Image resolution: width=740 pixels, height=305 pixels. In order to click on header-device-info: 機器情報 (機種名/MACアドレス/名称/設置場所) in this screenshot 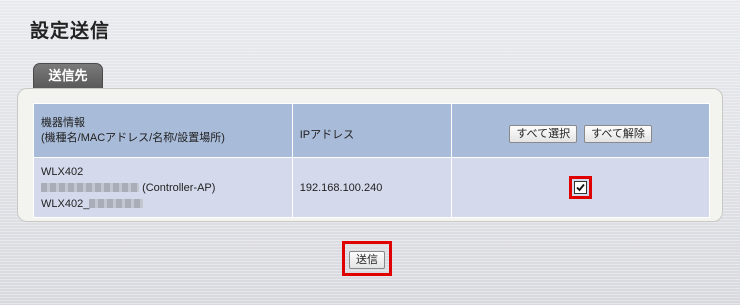, I will do `click(163, 130)`.